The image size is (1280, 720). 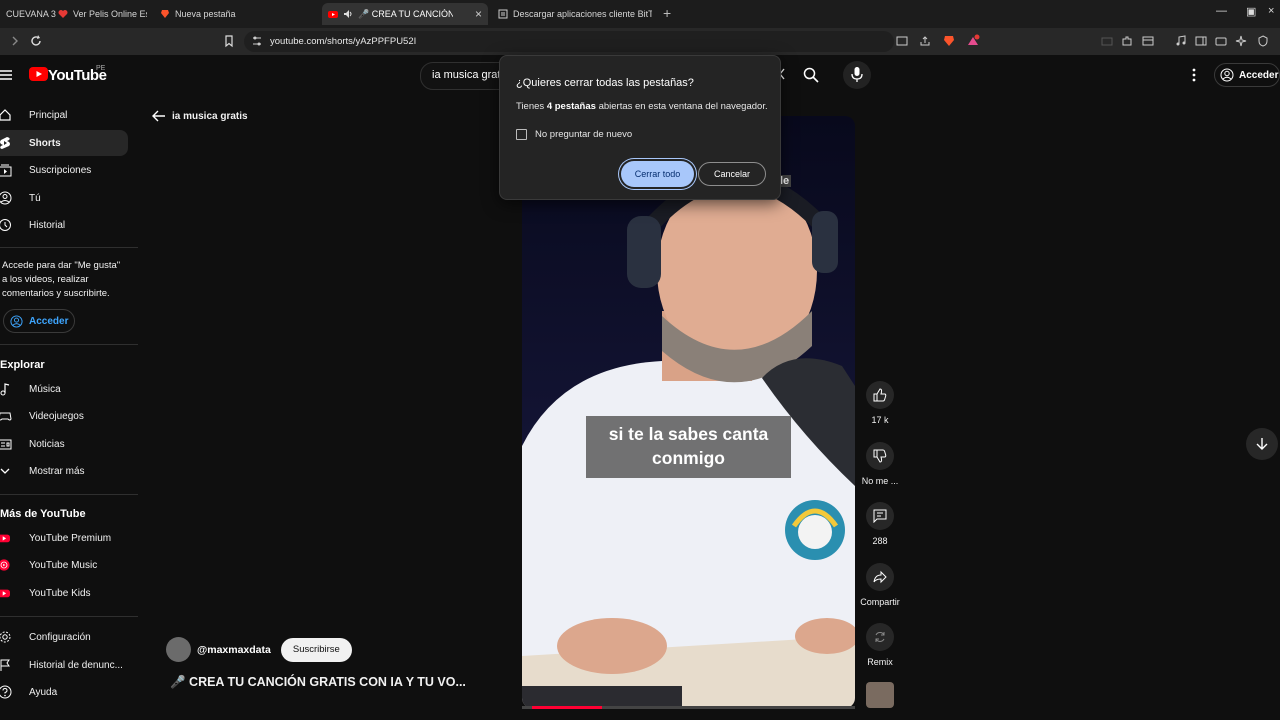 I want to click on sidebar-item-shorts: Shorts, so click(x=64, y=143).